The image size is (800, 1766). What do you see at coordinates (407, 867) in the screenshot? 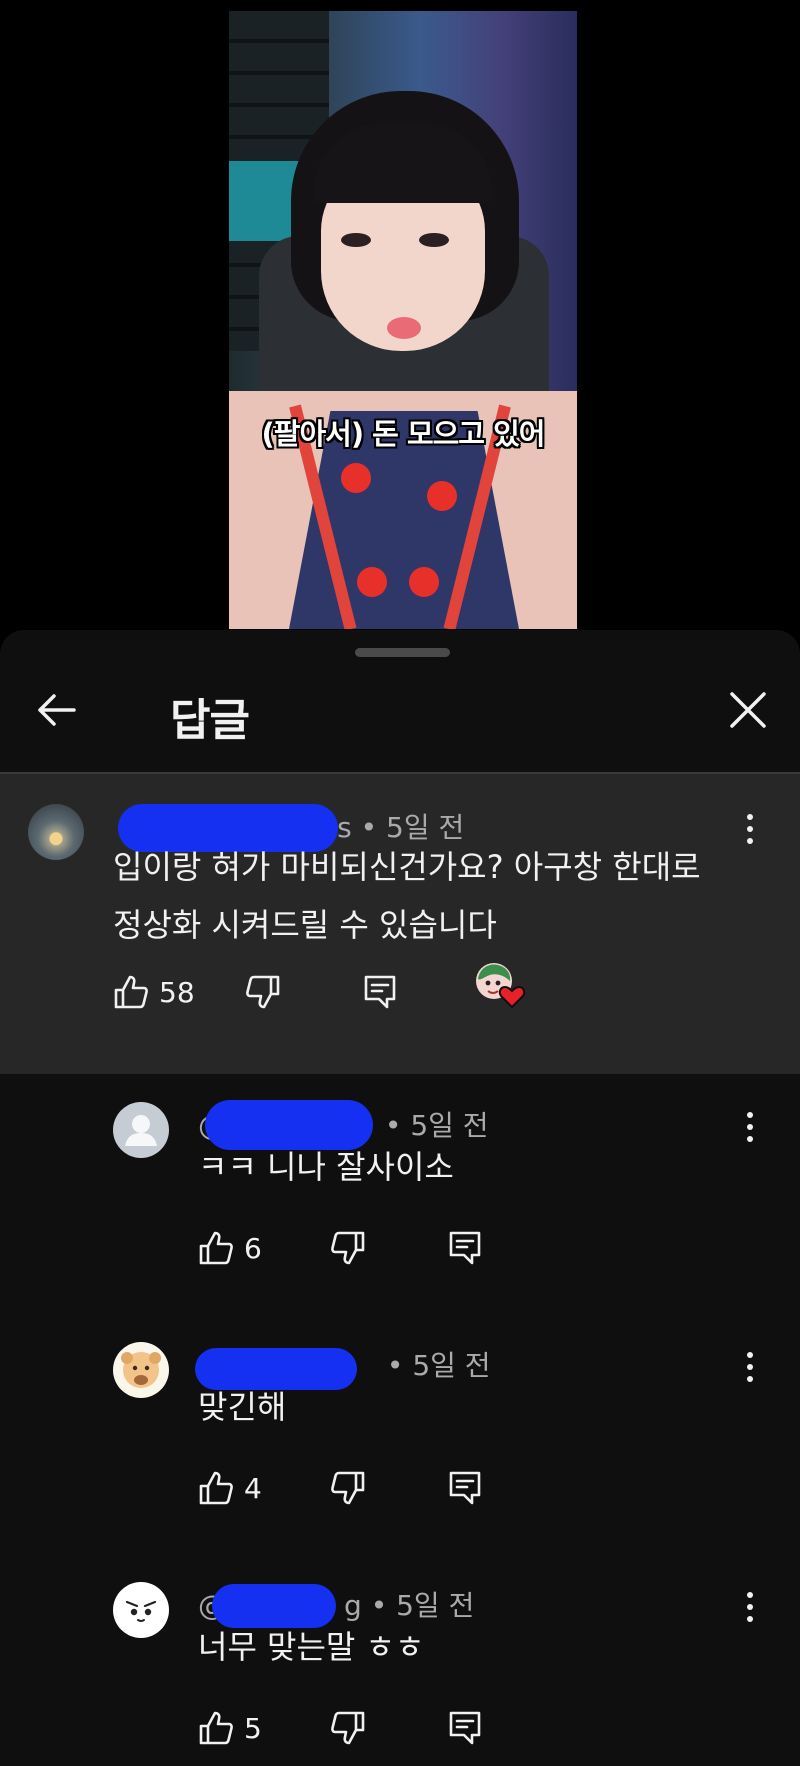
I see `comment-text-line: 입이랑 혀가 마비되신건가요? 아구창 한대로` at bounding box center [407, 867].